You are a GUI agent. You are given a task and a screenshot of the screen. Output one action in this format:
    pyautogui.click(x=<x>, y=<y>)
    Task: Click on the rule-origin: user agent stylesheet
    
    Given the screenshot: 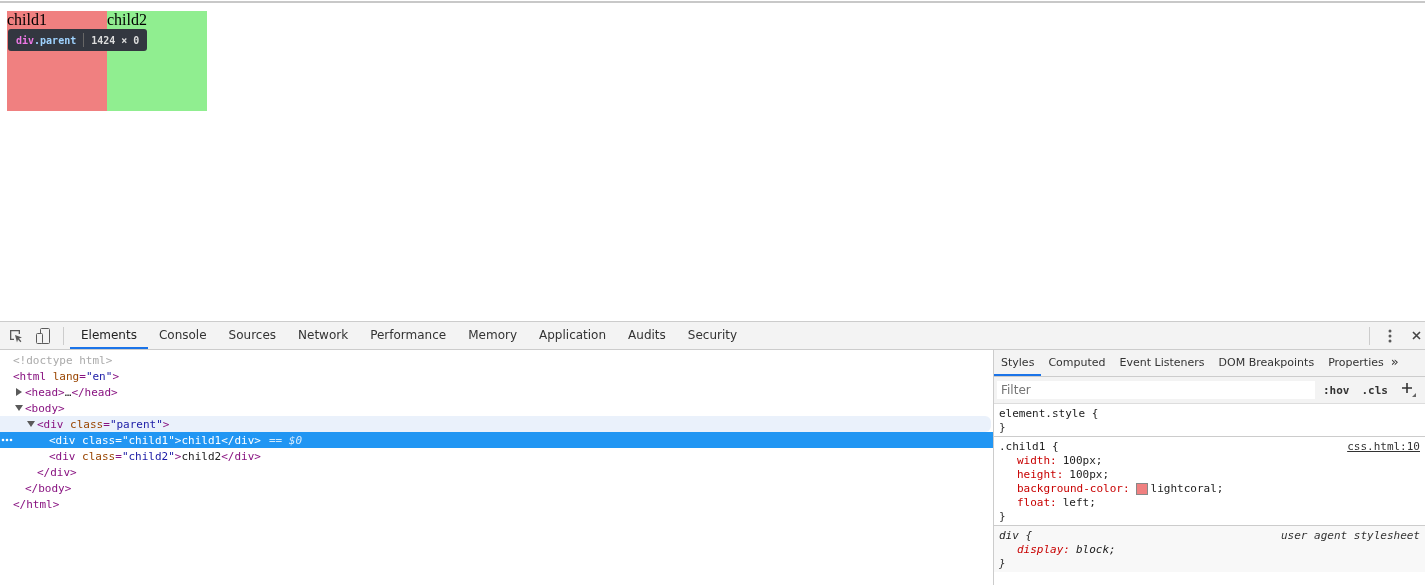 What is the action you would take?
    pyautogui.click(x=1350, y=536)
    